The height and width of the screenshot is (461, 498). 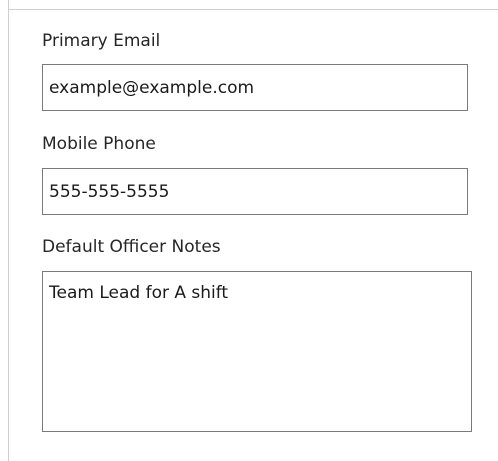 What do you see at coordinates (255, 87) in the screenshot?
I see `primary-email-field` at bounding box center [255, 87].